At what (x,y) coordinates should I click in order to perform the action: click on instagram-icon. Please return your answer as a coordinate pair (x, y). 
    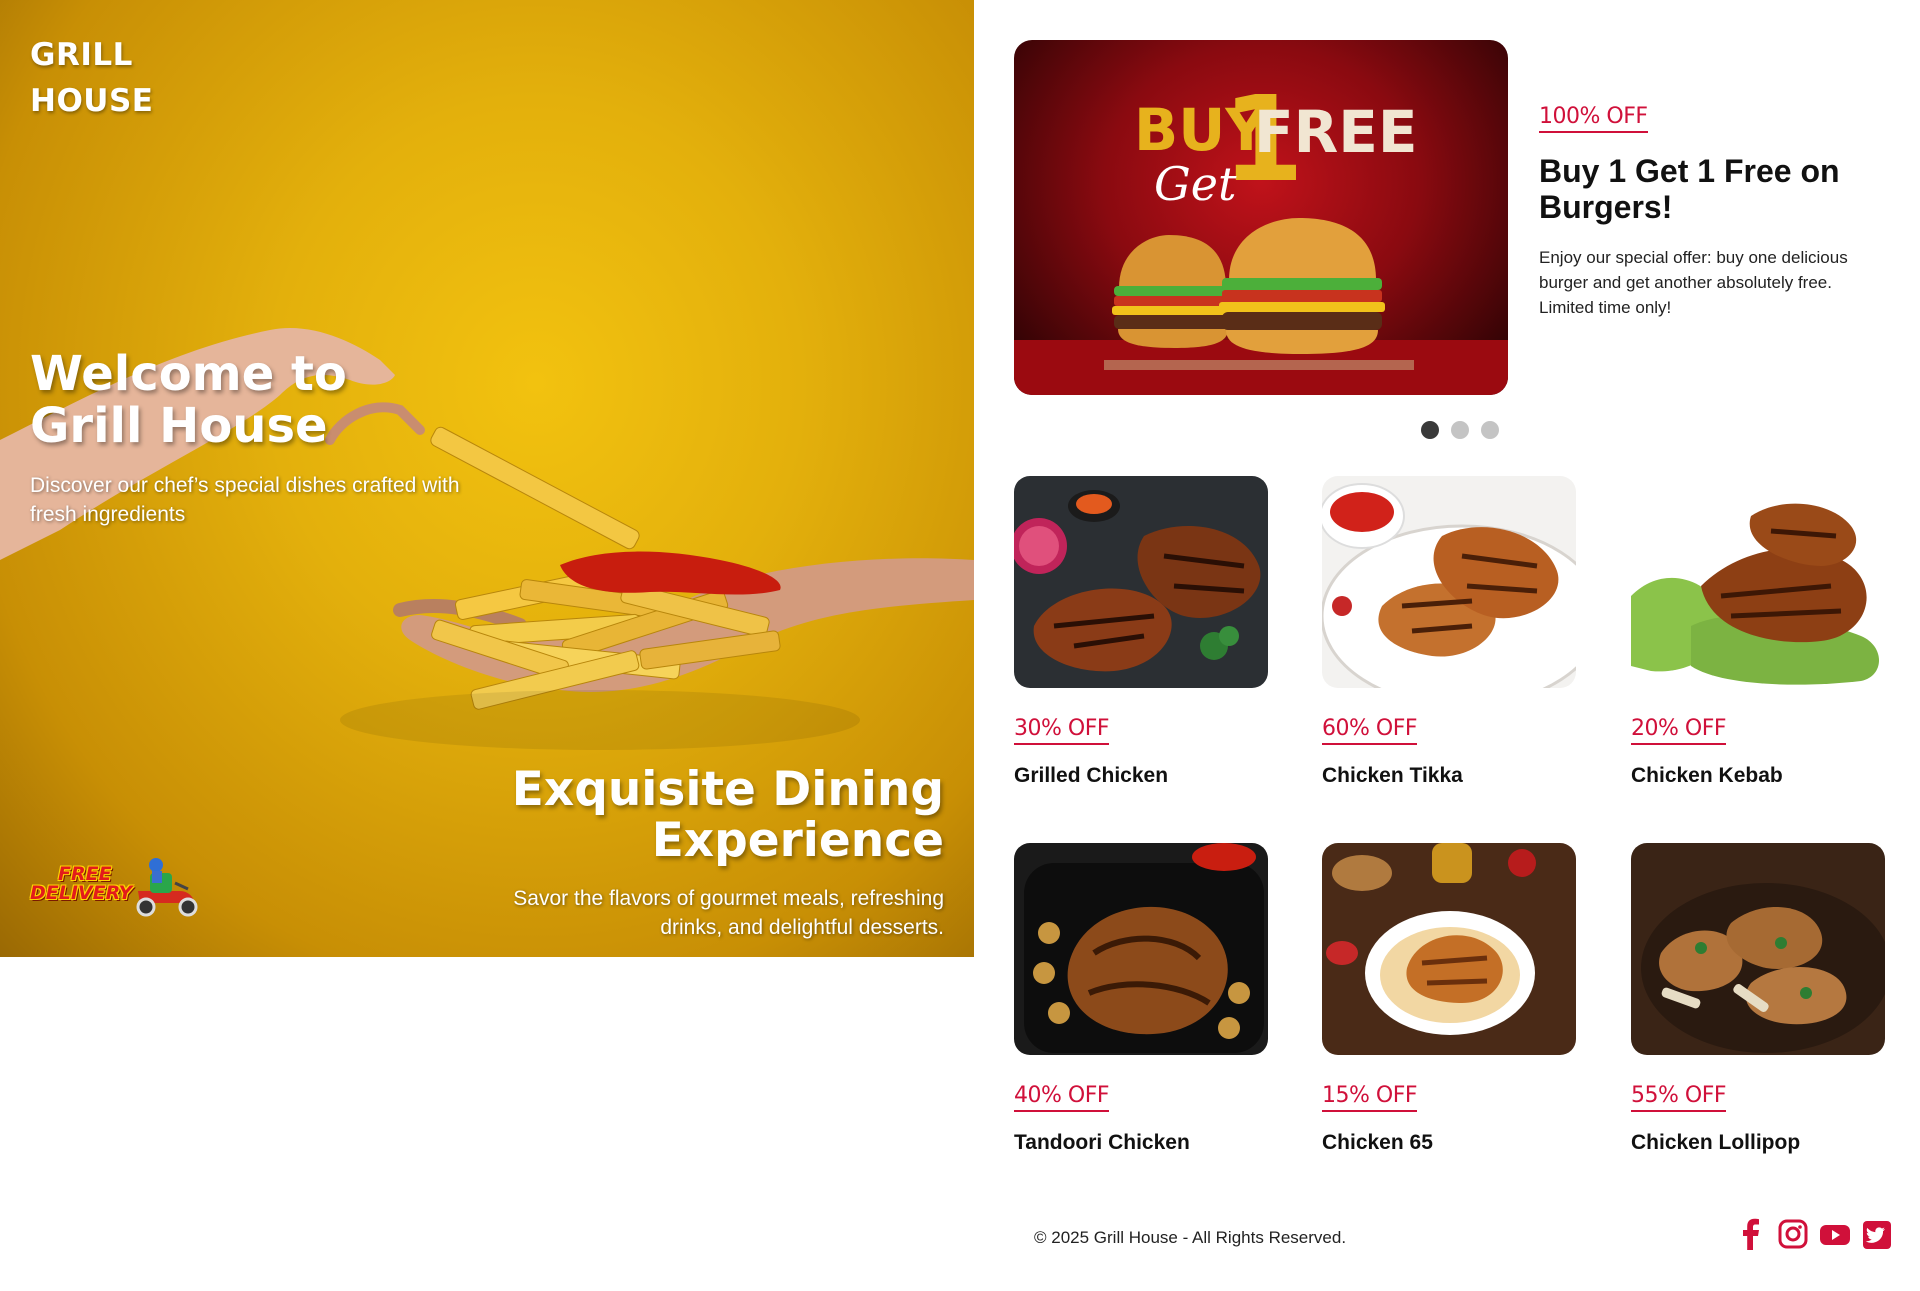
    Looking at the image, I should click on (1793, 1234).